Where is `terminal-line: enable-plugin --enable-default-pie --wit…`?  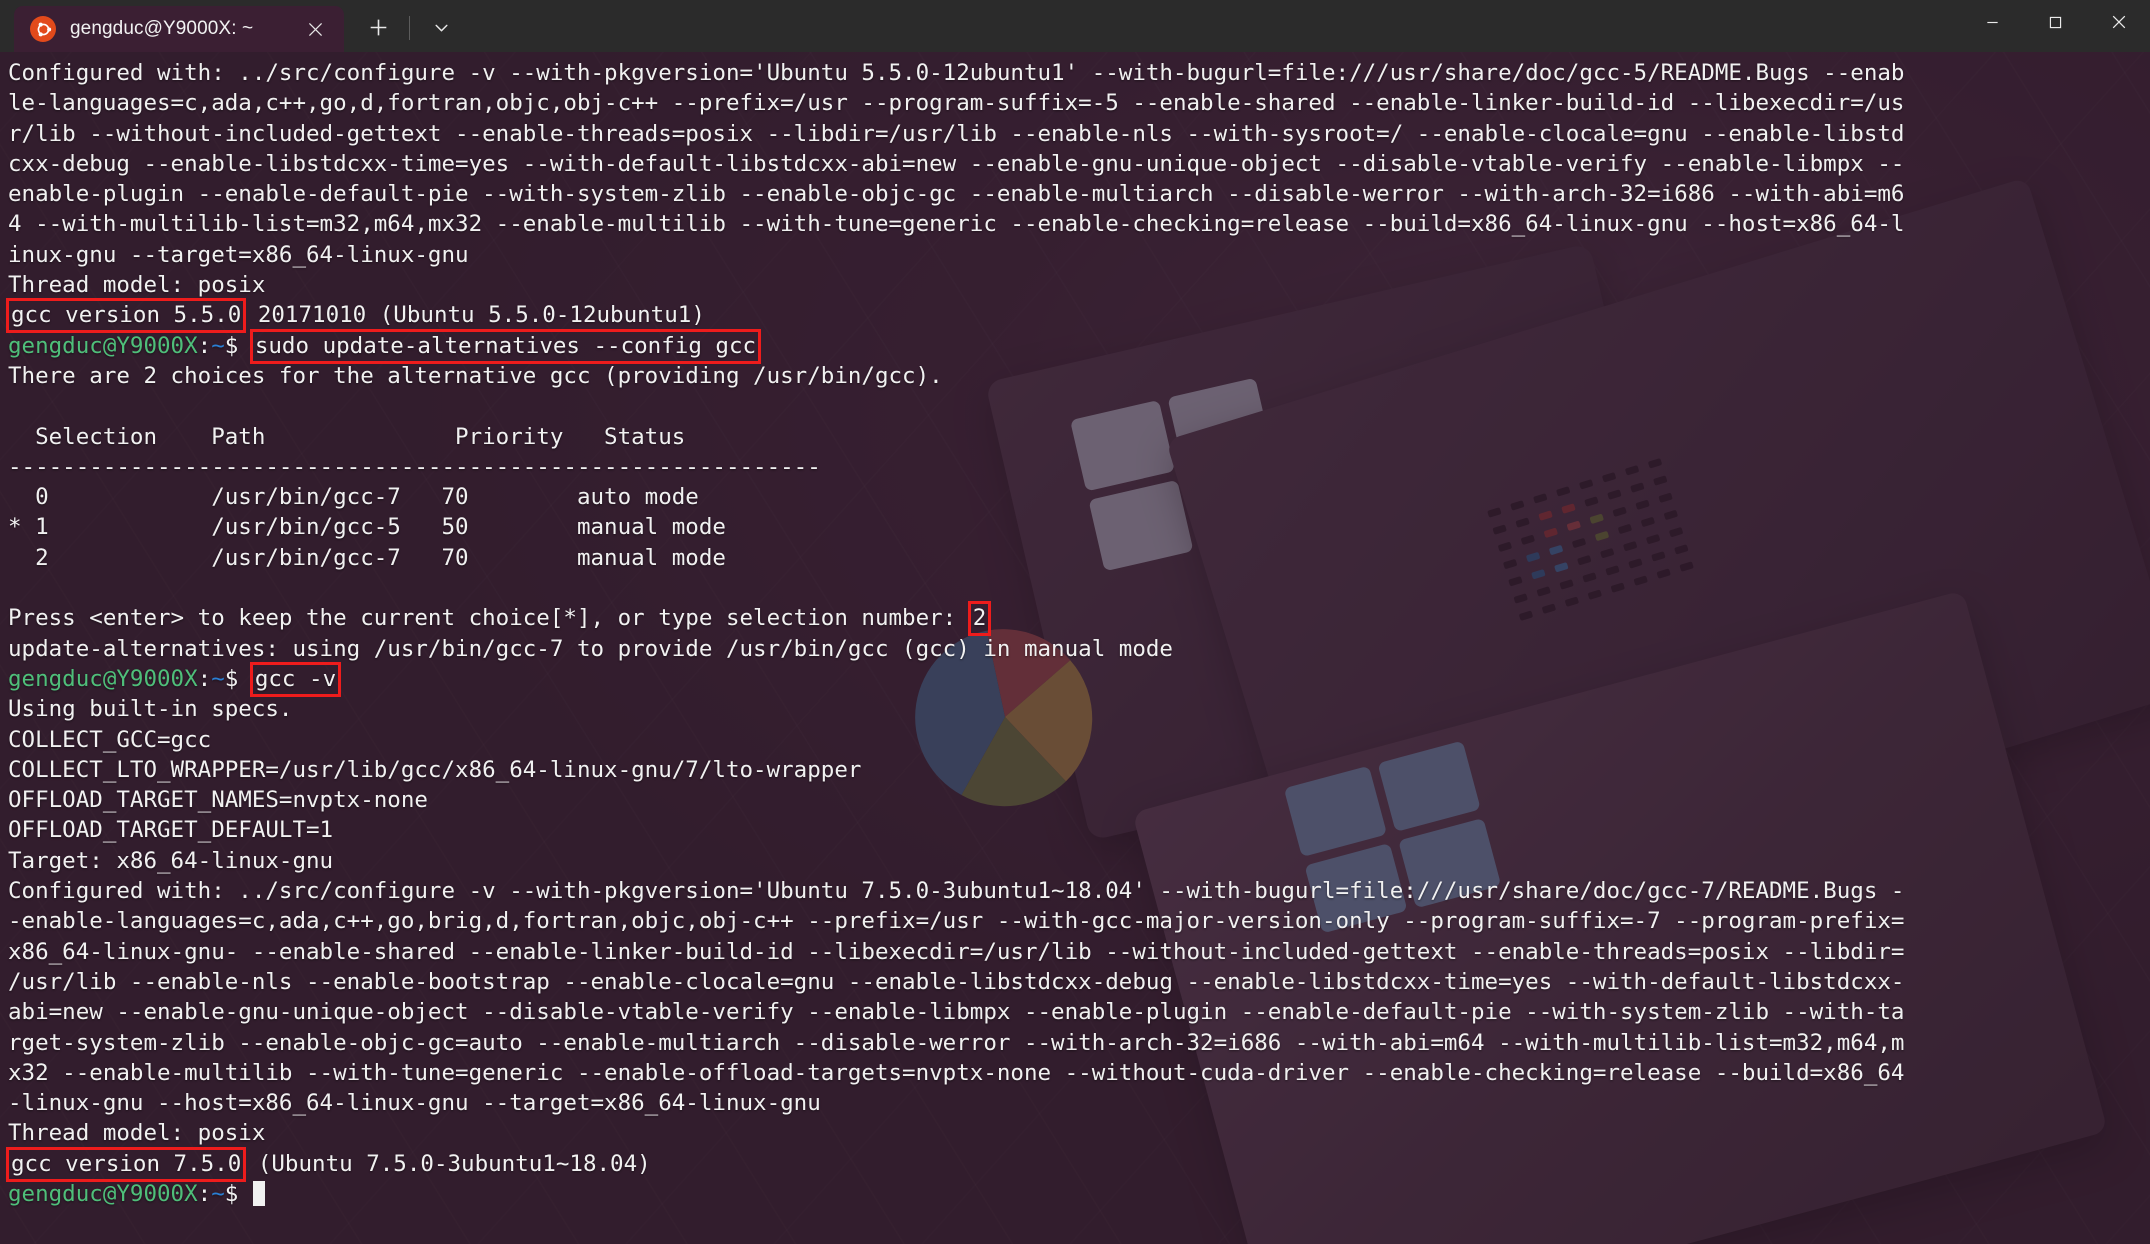
terminal-line: enable-plugin --enable-default-pie --wit… is located at coordinates (1079, 194).